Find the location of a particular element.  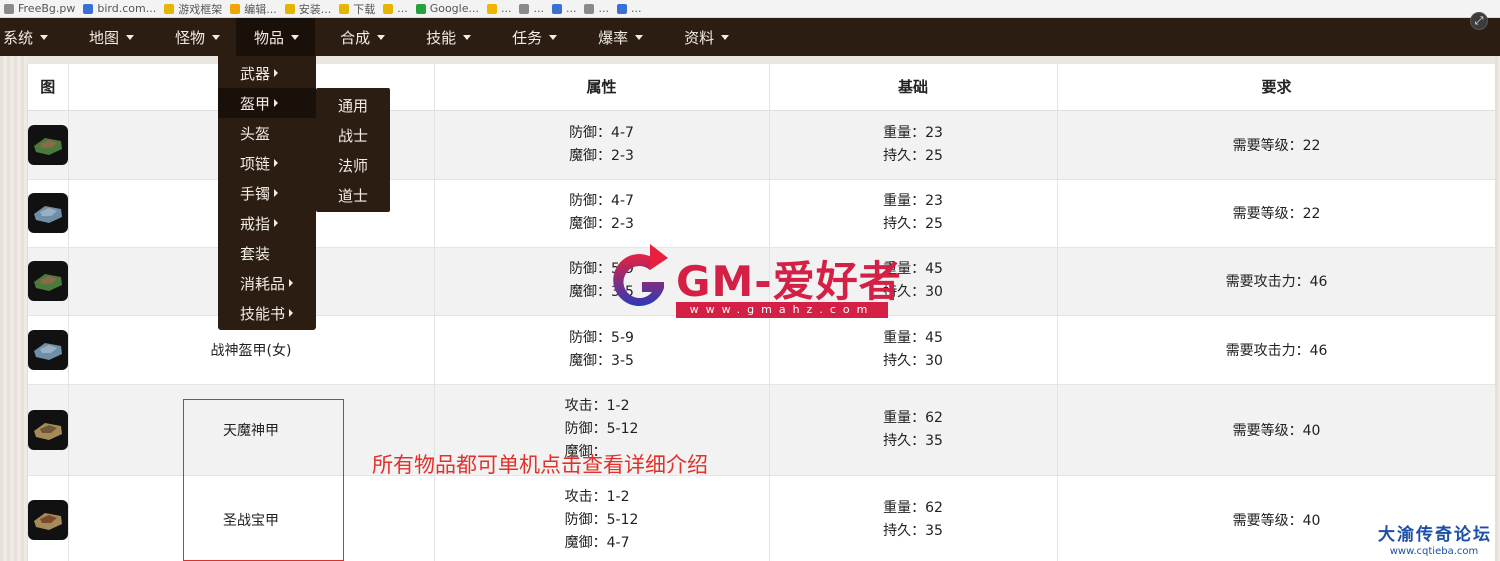

forum-logo: 大渝传奇论坛 www.cqtieba.com is located at coordinates (1434, 538).